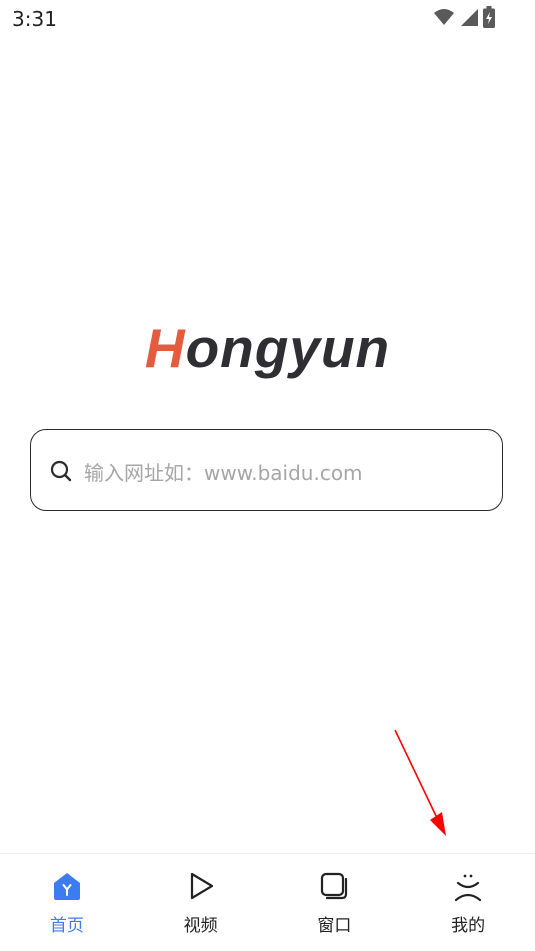  Describe the element at coordinates (468, 888) in the screenshot. I see `profile-icon` at that location.